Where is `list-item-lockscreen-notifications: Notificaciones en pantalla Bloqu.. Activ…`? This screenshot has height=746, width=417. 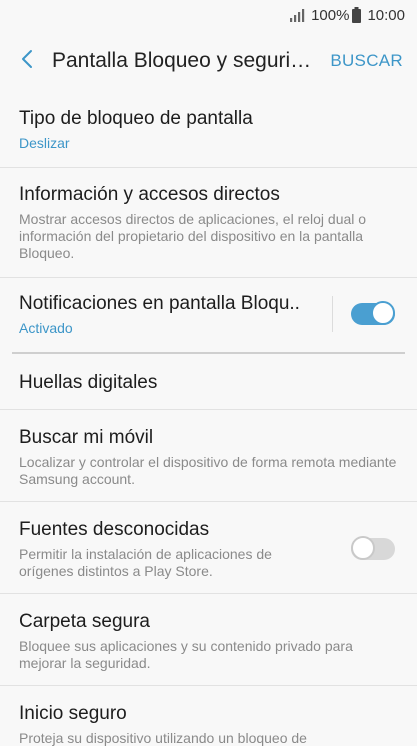
list-item-lockscreen-notifications: Notificaciones en pantalla Bloqu.. Activ… is located at coordinates (208, 316).